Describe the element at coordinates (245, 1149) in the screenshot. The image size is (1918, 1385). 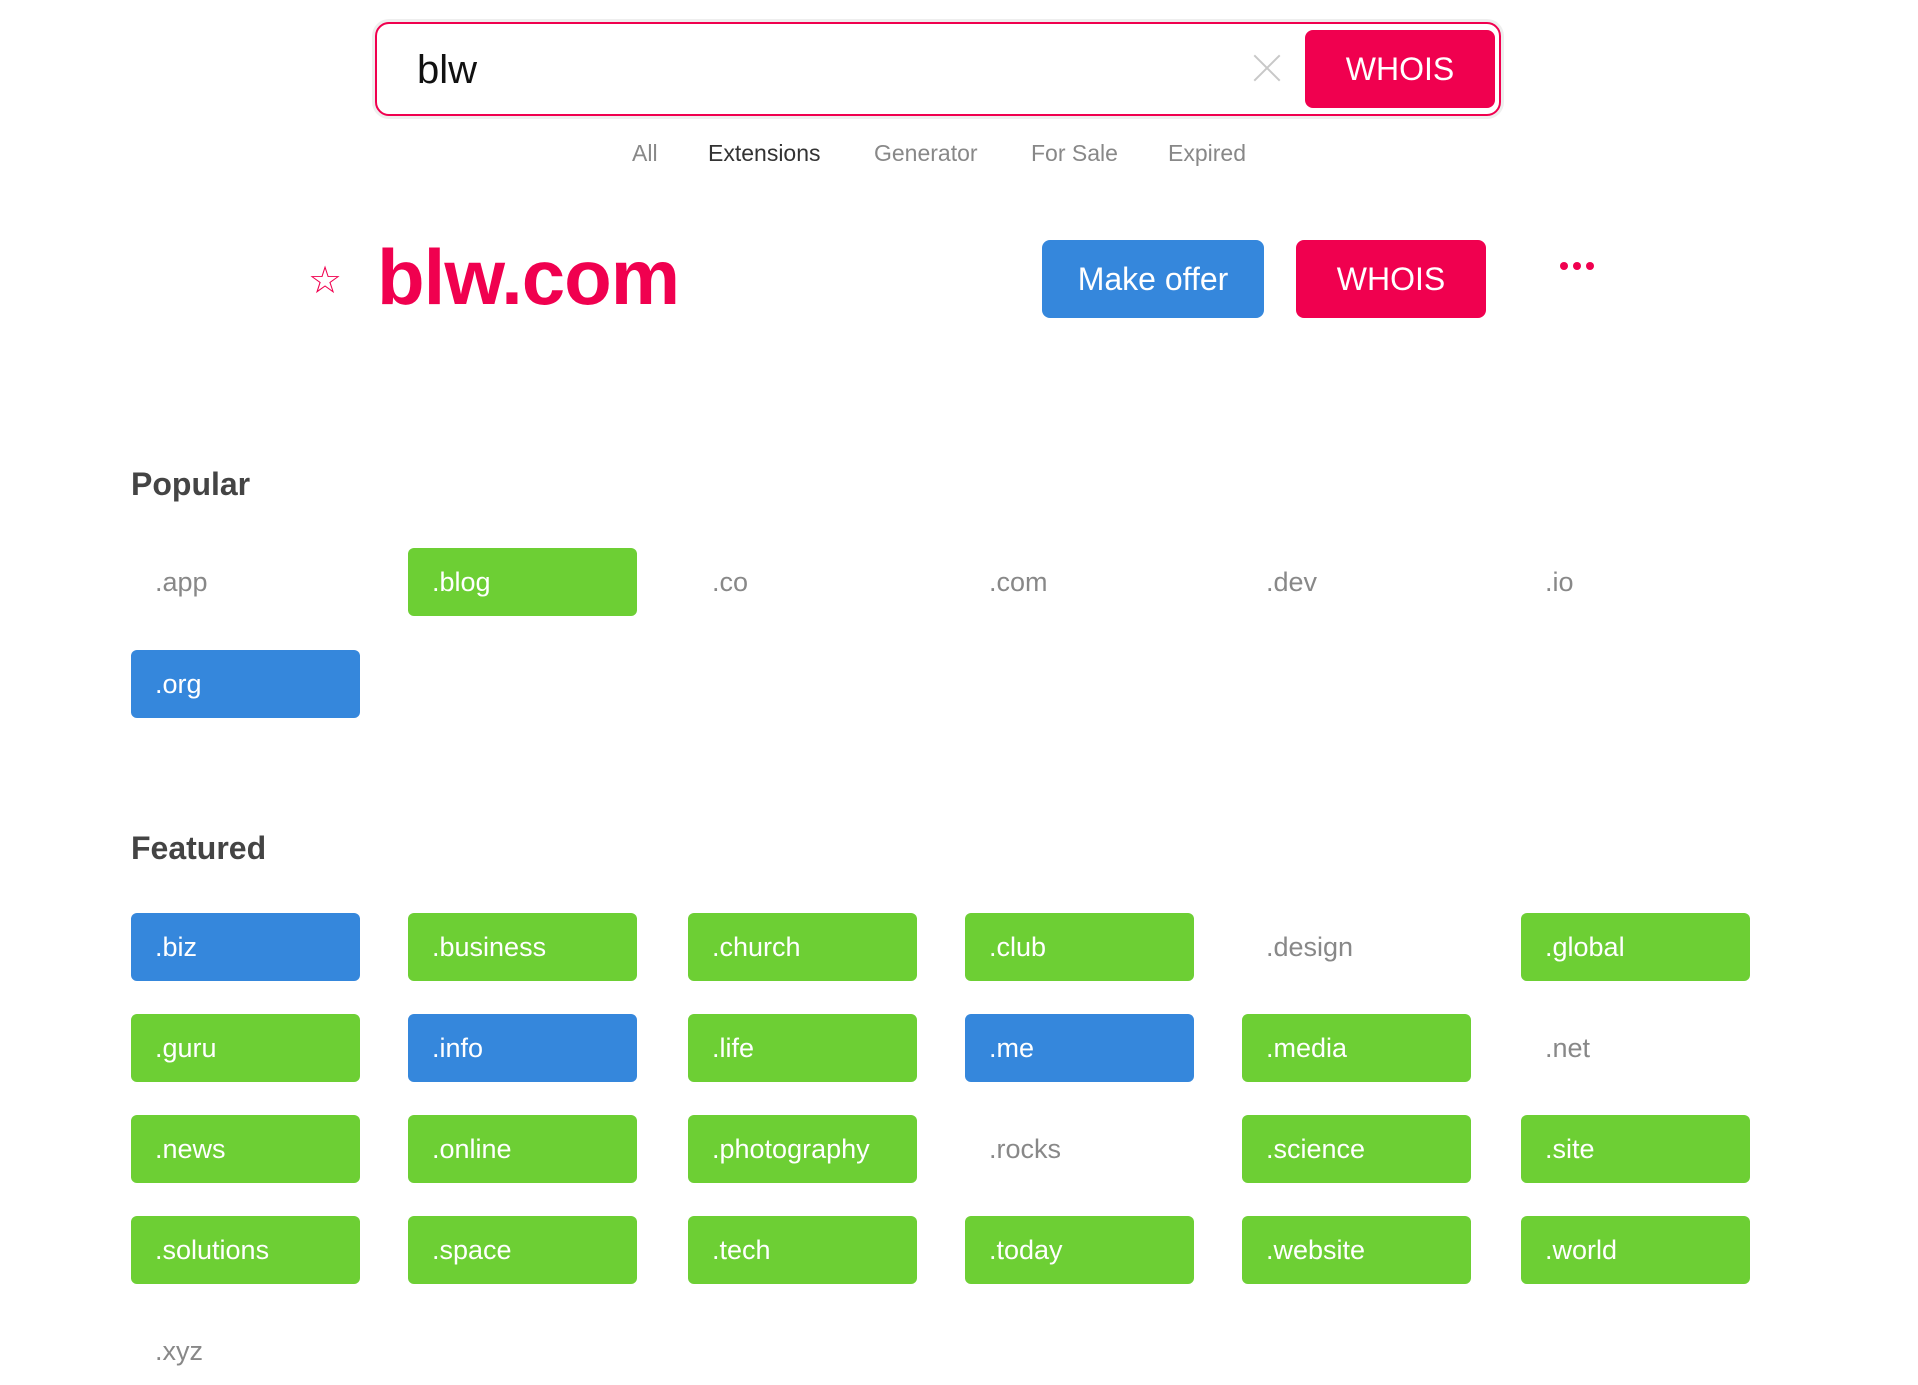
I see `extension-item: .news` at that location.